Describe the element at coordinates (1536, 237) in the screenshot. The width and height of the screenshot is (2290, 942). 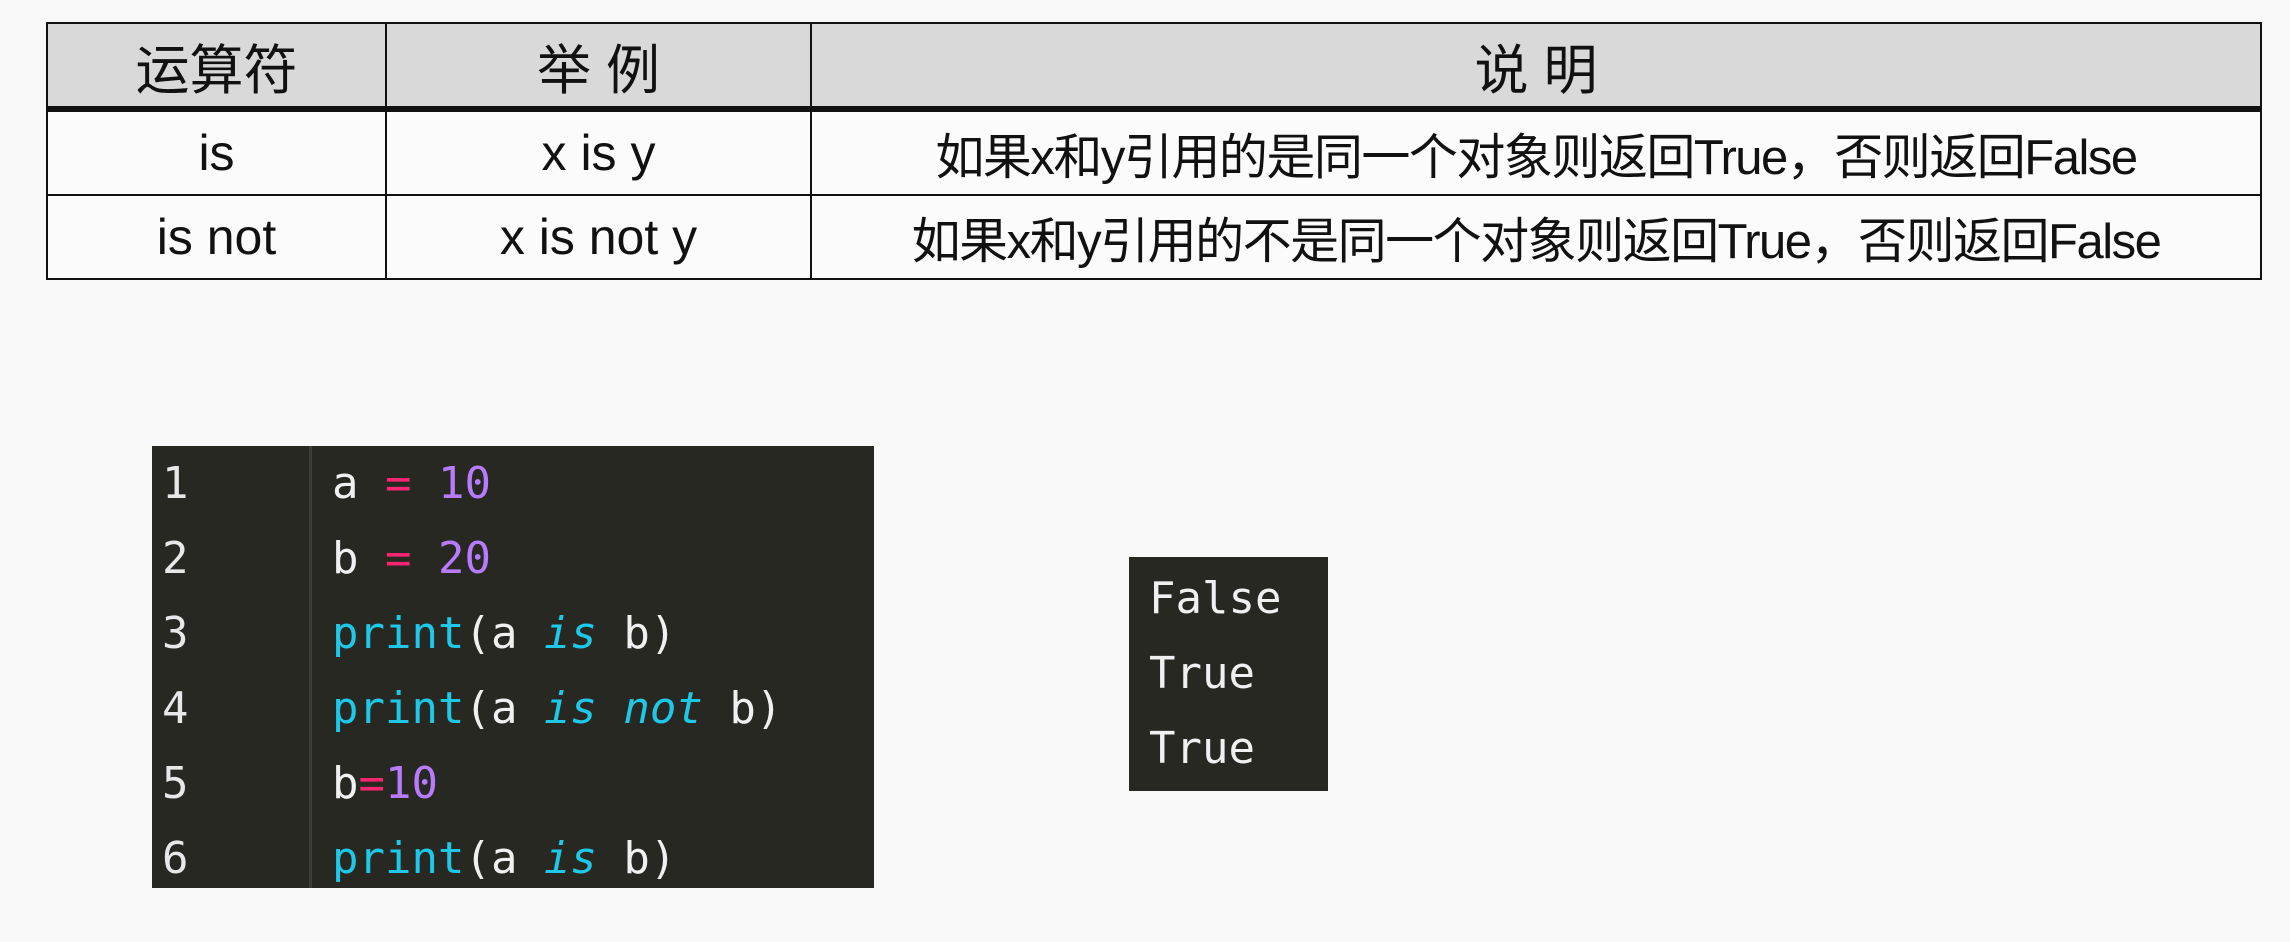
I see `cell-description: 如果x和y引用的不是同一个对象则返回True，否则返回False` at that location.